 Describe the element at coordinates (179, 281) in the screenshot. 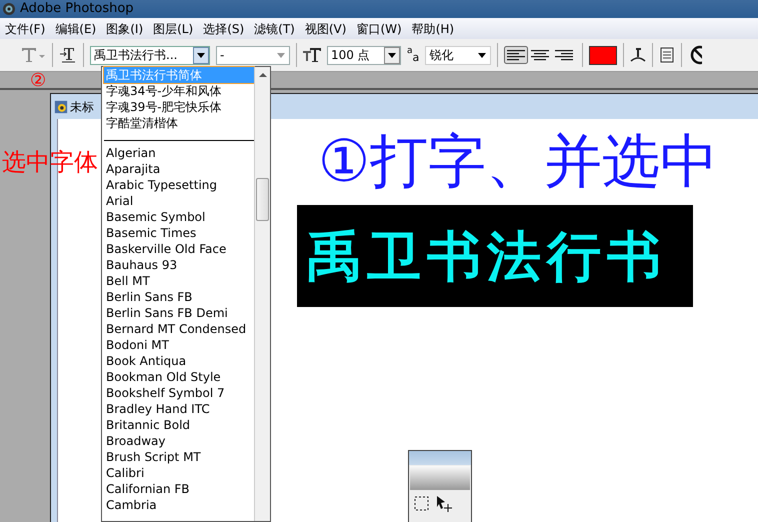

I see `font-option: Bell MT` at that location.